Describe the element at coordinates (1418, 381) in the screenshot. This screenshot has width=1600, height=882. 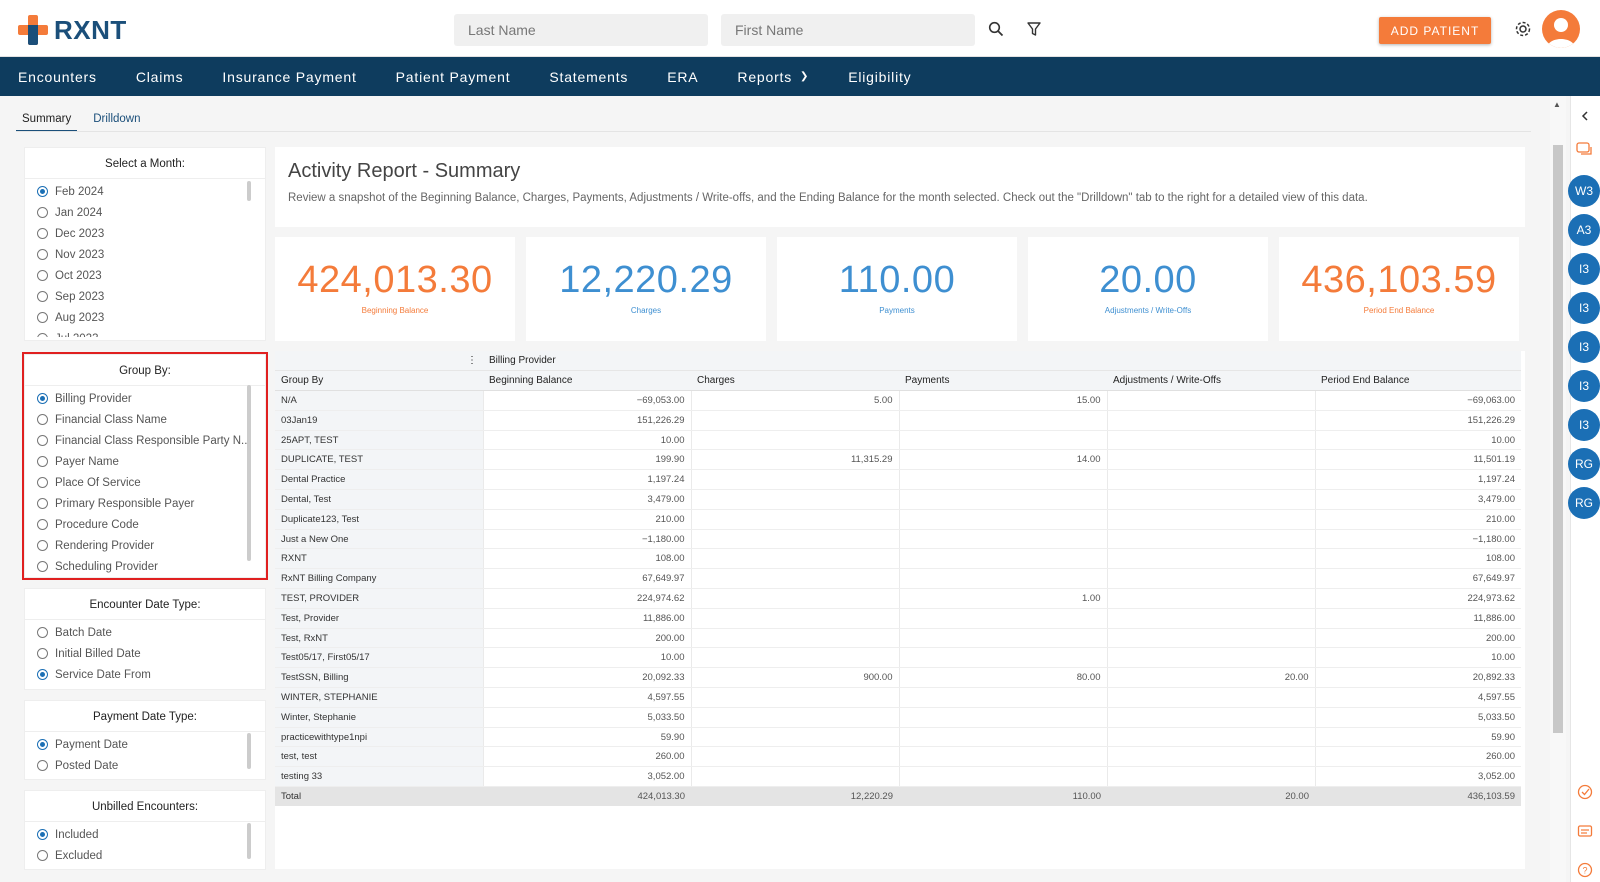
I see `col-header-period-end-balance: Period End Balance` at that location.